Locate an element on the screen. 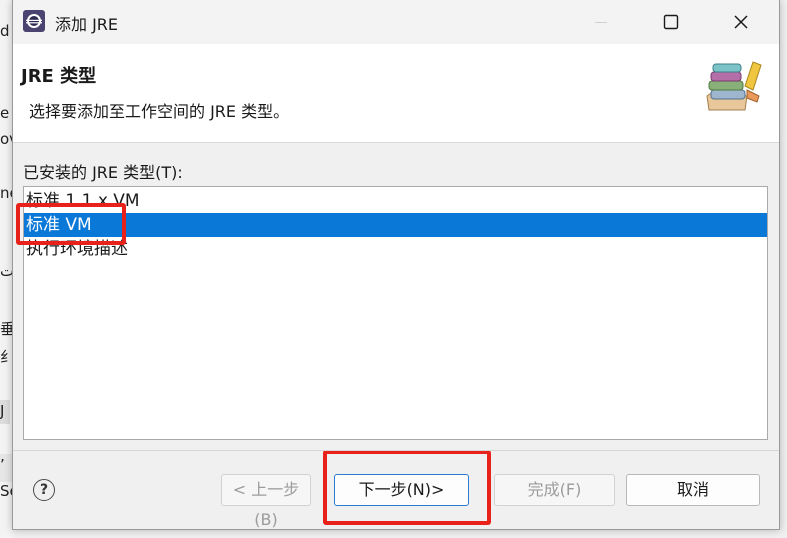  back-button: < 上一步(B) is located at coordinates (266, 501).